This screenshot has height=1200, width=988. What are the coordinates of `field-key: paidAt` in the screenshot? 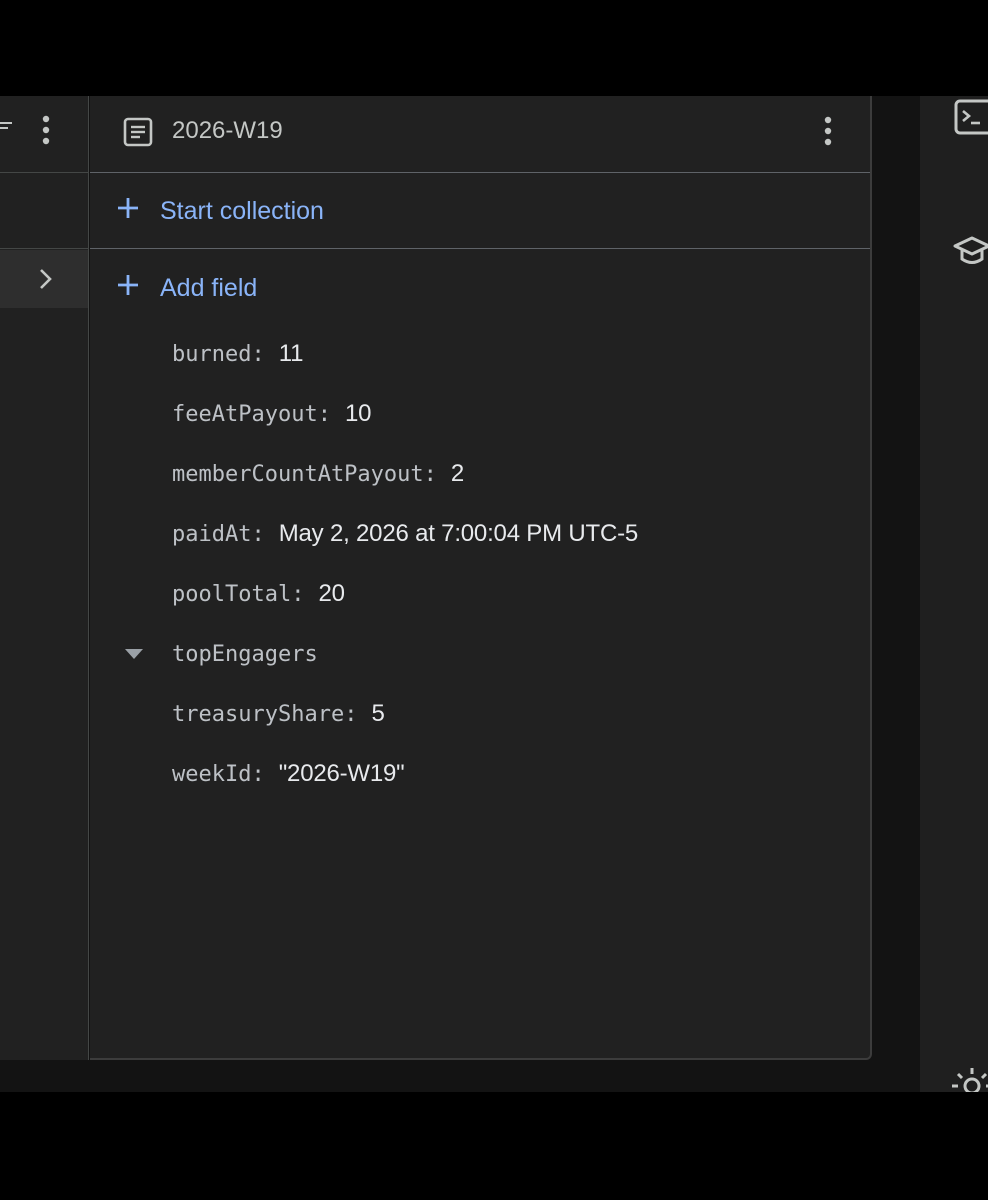 It's located at (212, 534).